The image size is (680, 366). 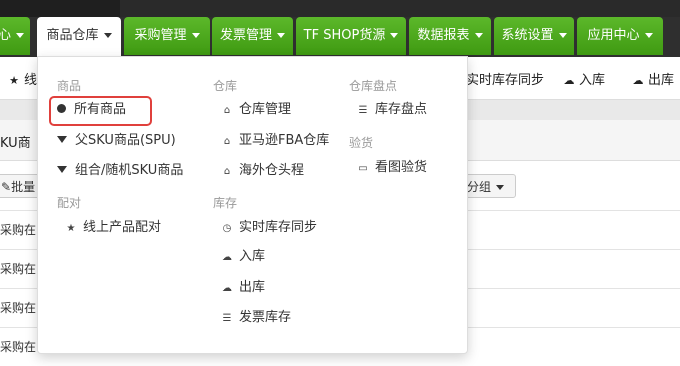 I want to click on menu-item-all-products: 所有商品, so click(x=91, y=110).